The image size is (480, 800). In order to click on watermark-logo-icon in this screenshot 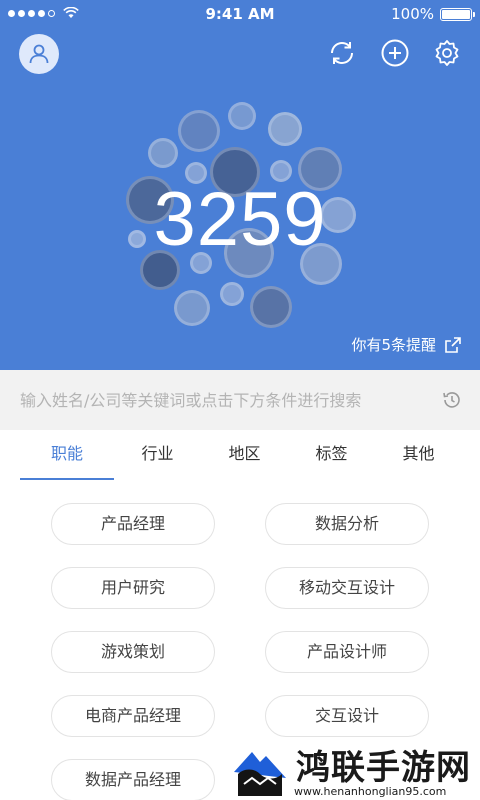, I will do `click(260, 774)`.